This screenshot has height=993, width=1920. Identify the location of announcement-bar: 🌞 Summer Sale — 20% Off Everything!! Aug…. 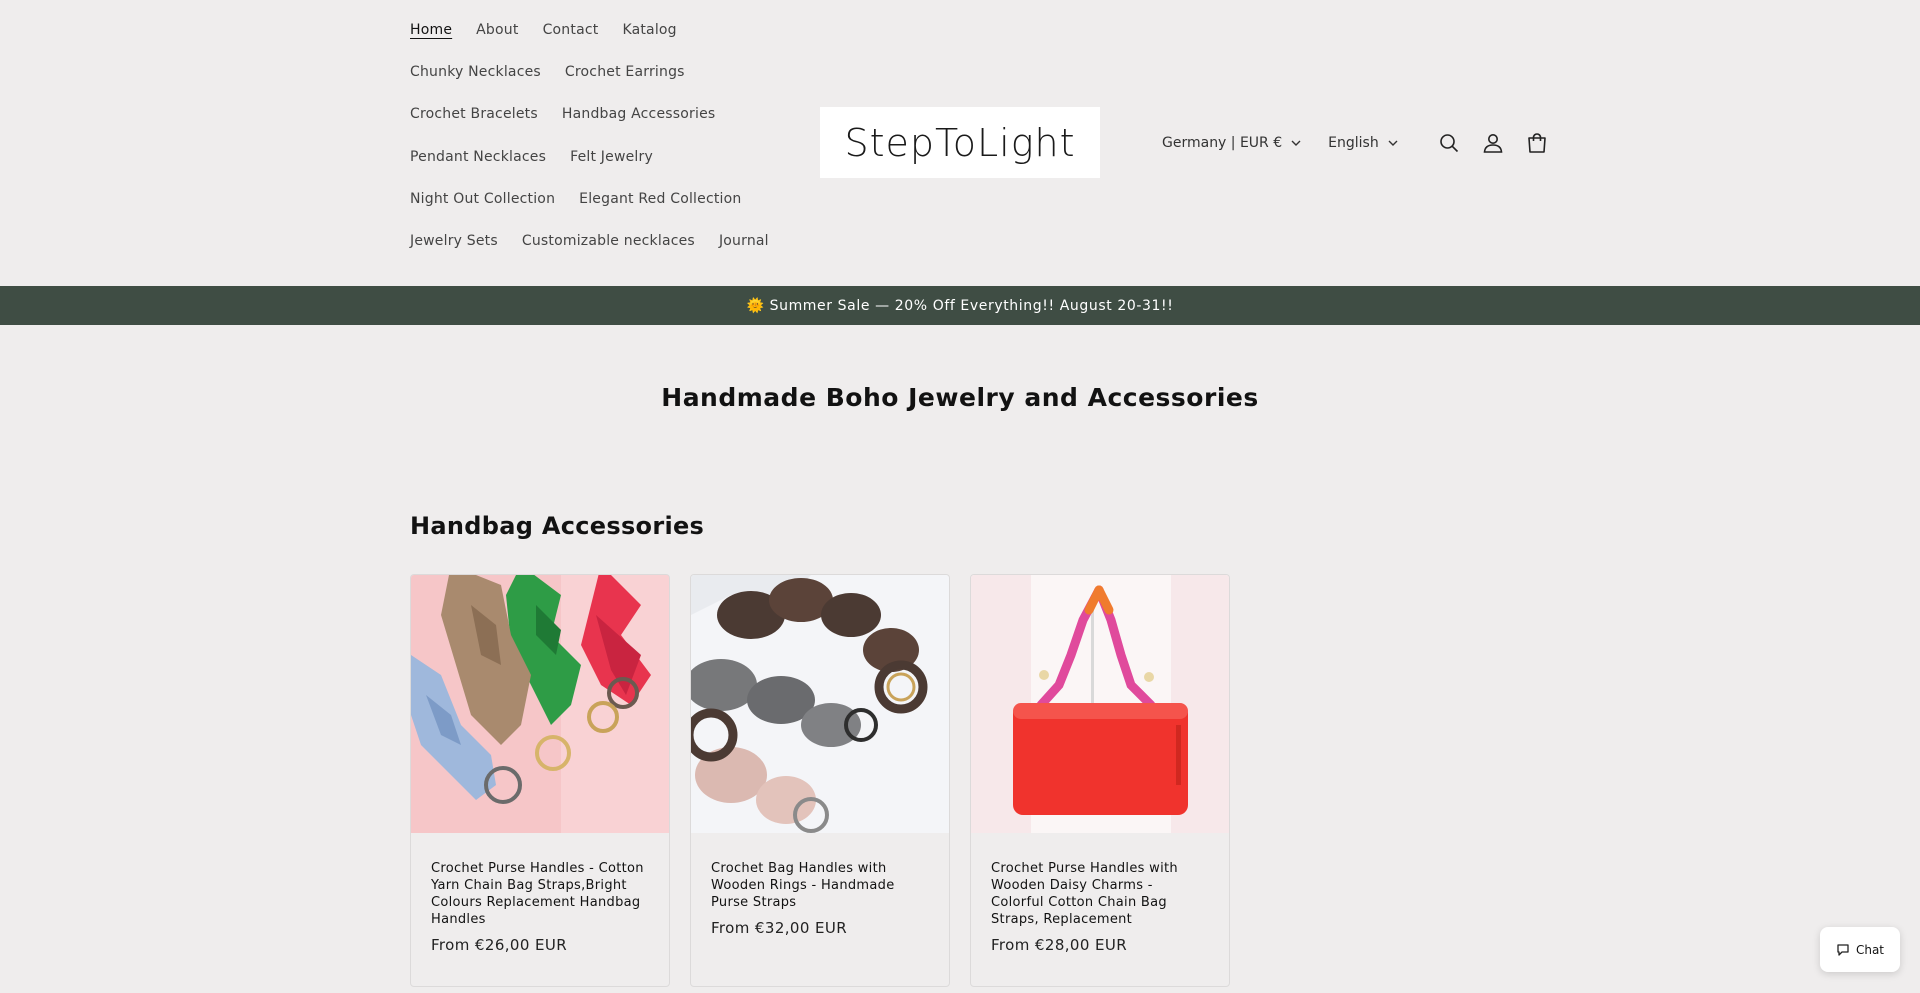
(960, 305).